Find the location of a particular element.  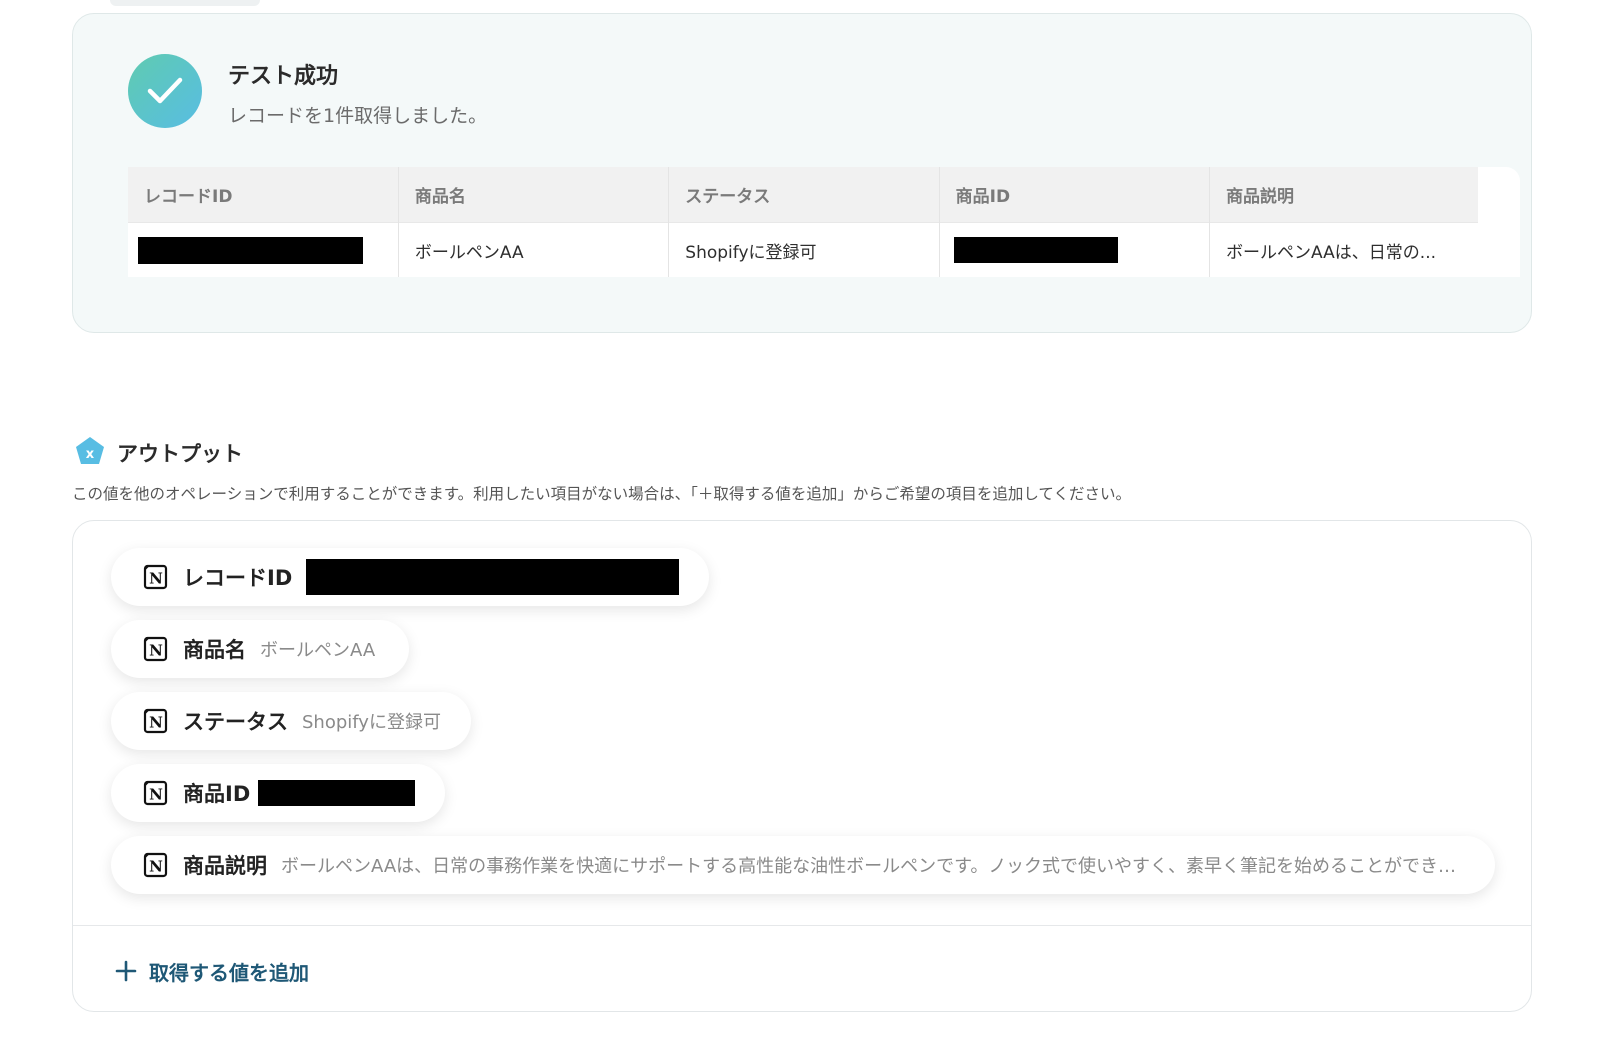

cell-product-id is located at coordinates (1075, 249).